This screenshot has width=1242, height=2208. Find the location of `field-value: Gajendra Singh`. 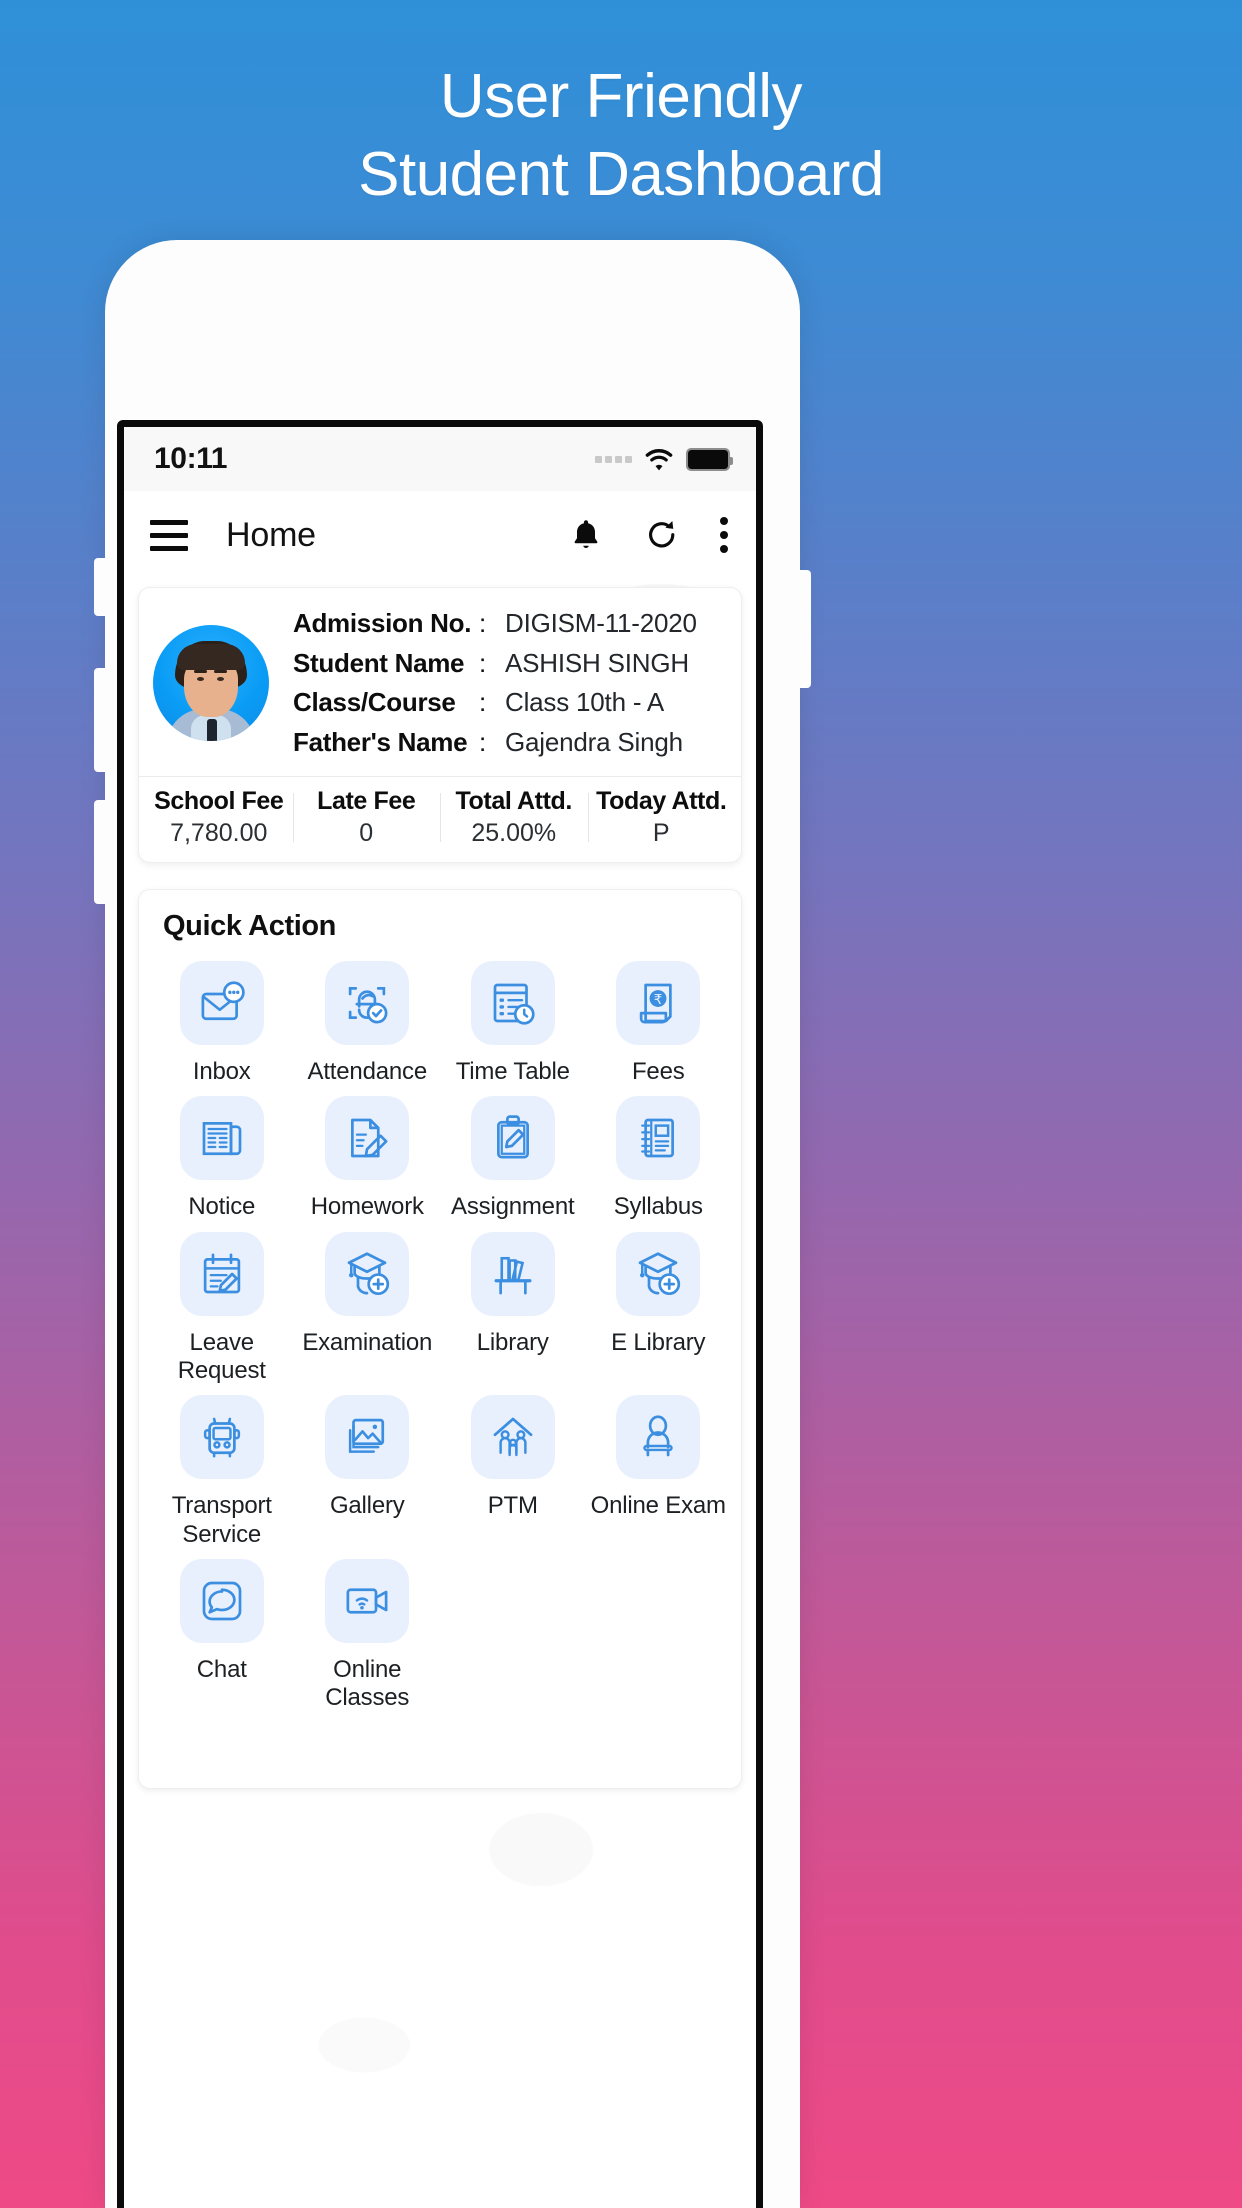

field-value: Gajendra Singh is located at coordinates (594, 741).